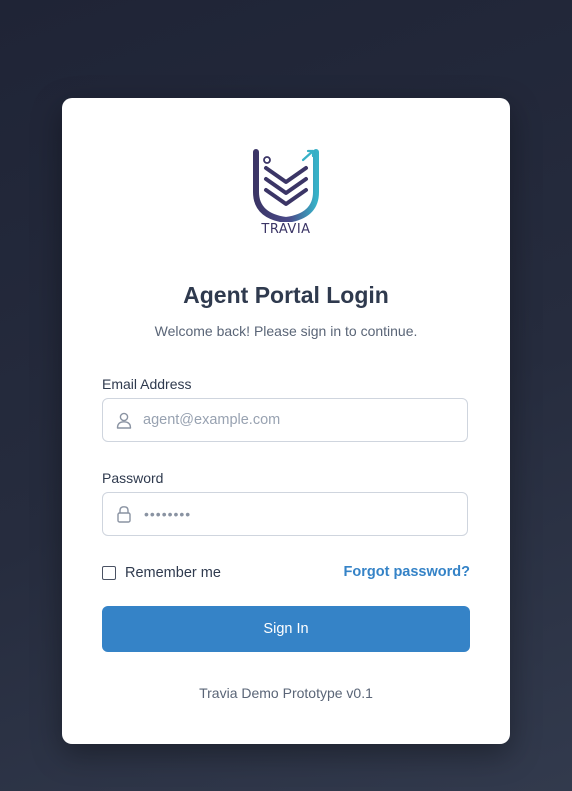 The width and height of the screenshot is (572, 791). What do you see at coordinates (124, 420) in the screenshot?
I see `user-icon` at bounding box center [124, 420].